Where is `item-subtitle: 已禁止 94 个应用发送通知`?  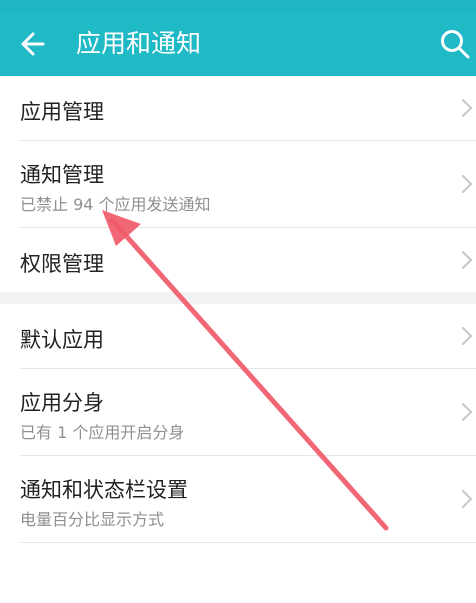 item-subtitle: 已禁止 94 个应用发送通知 is located at coordinates (115, 204).